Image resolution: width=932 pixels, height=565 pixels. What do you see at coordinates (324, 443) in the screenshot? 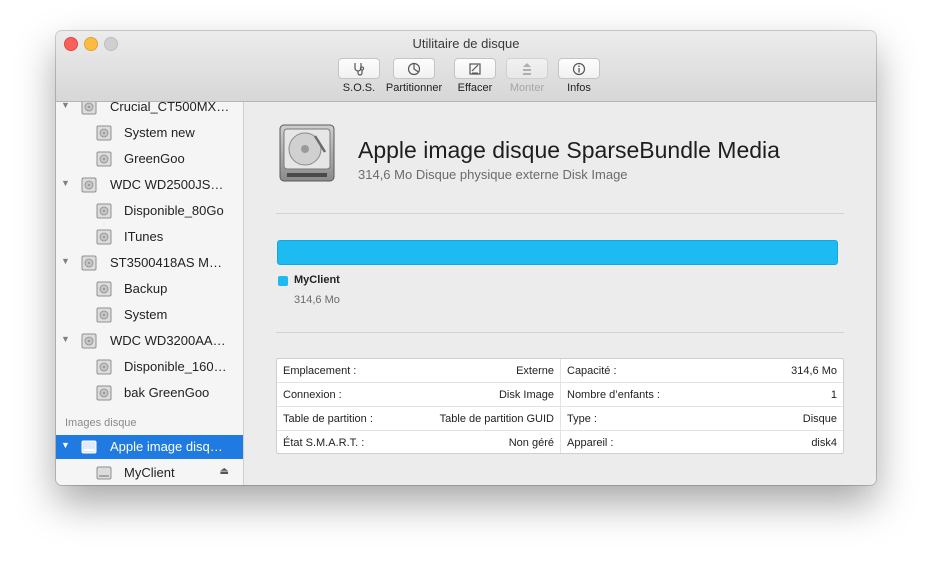
I see `info-key: État S.M.A.R.T. :` at bounding box center [324, 443].